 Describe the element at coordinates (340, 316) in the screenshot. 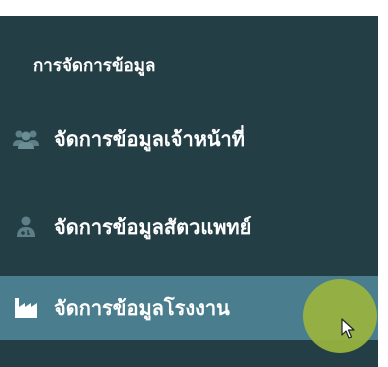

I see `click-indicator` at that location.